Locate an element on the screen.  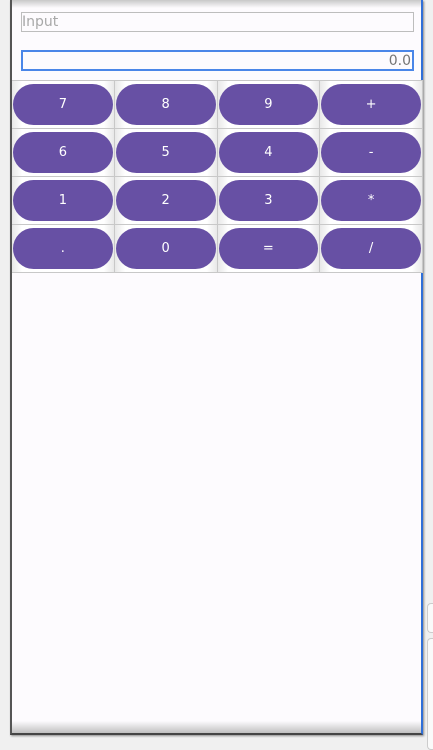
keypad-cell: * is located at coordinates (371, 201).